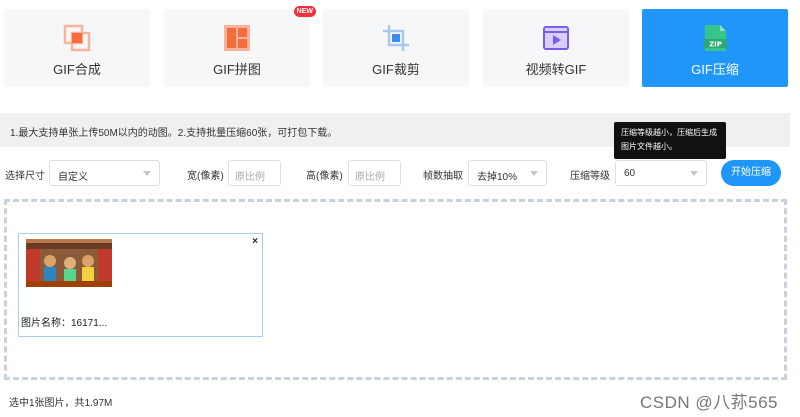 The image size is (800, 417). Describe the element at coordinates (73, 177) in the screenshot. I see `size-select-value: 自定义` at that location.